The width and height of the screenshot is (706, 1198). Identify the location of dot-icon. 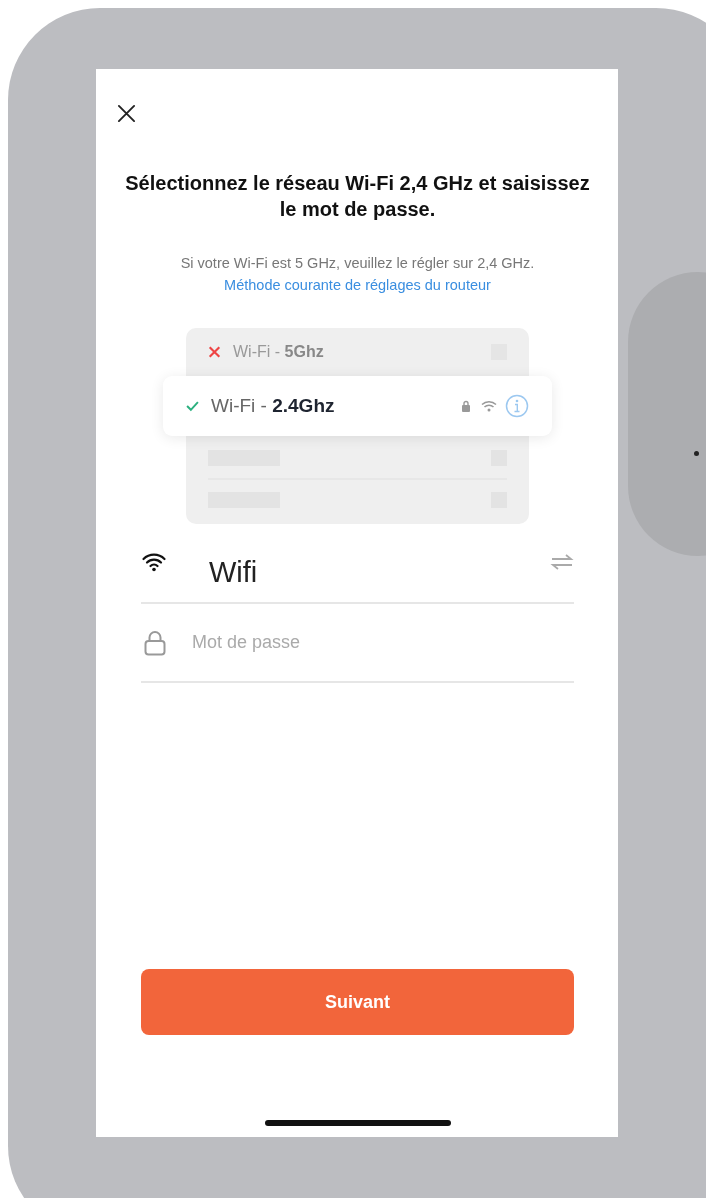
(696, 453).